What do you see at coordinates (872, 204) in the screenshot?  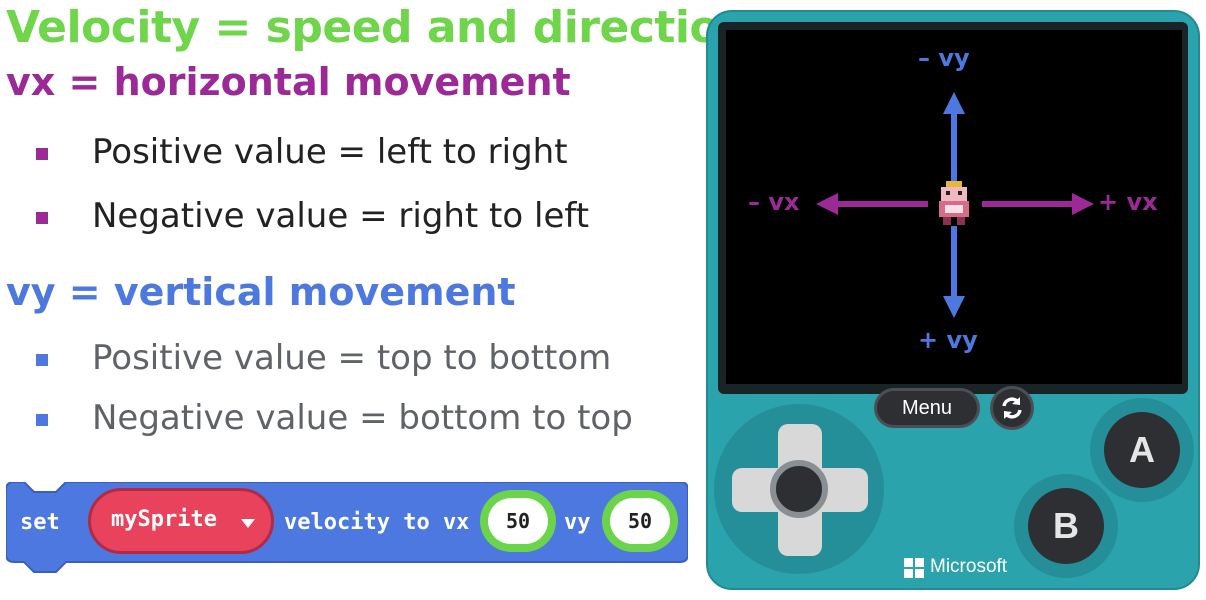 I see `arrow-left-icon` at bounding box center [872, 204].